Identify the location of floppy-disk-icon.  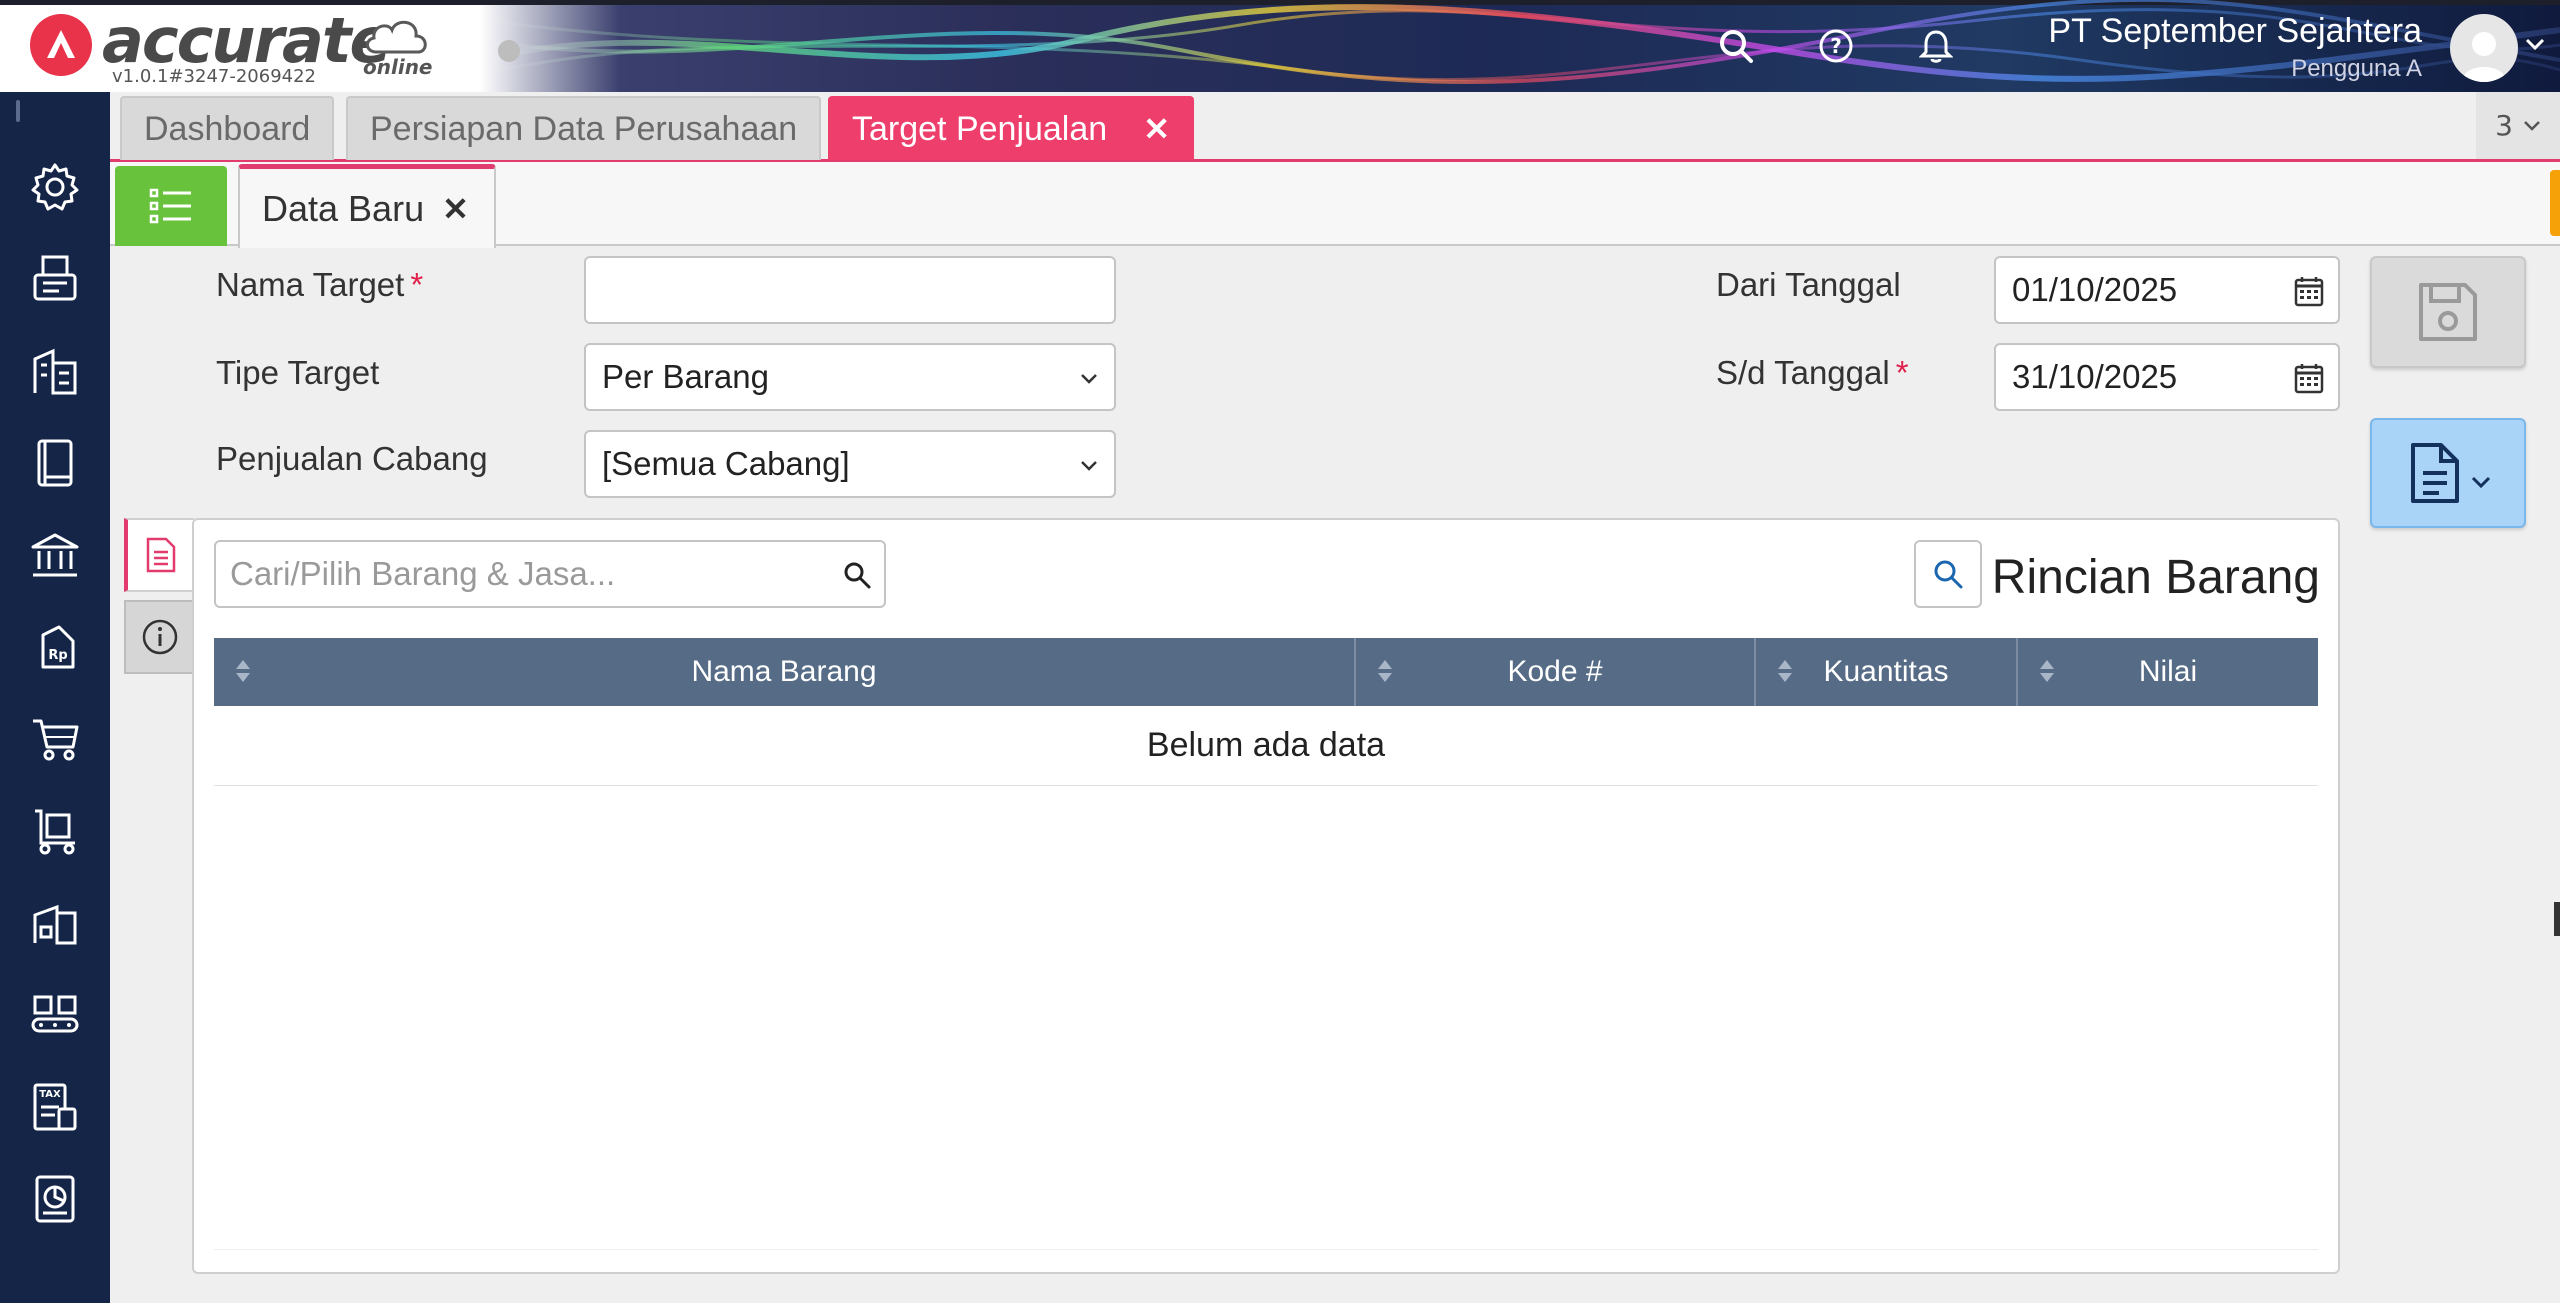
(2448, 312).